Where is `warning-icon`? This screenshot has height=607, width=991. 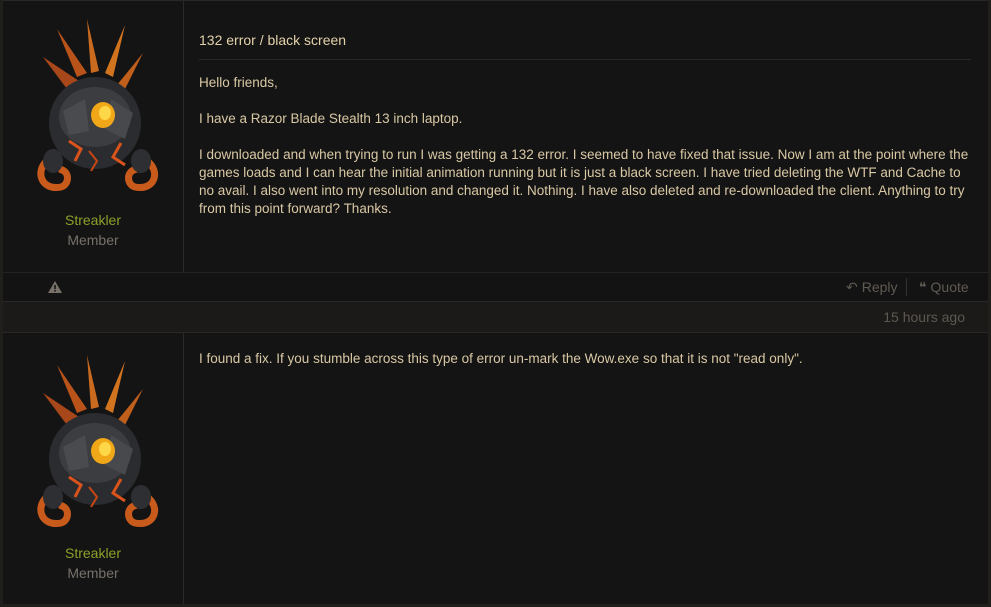
warning-icon is located at coordinates (55, 287).